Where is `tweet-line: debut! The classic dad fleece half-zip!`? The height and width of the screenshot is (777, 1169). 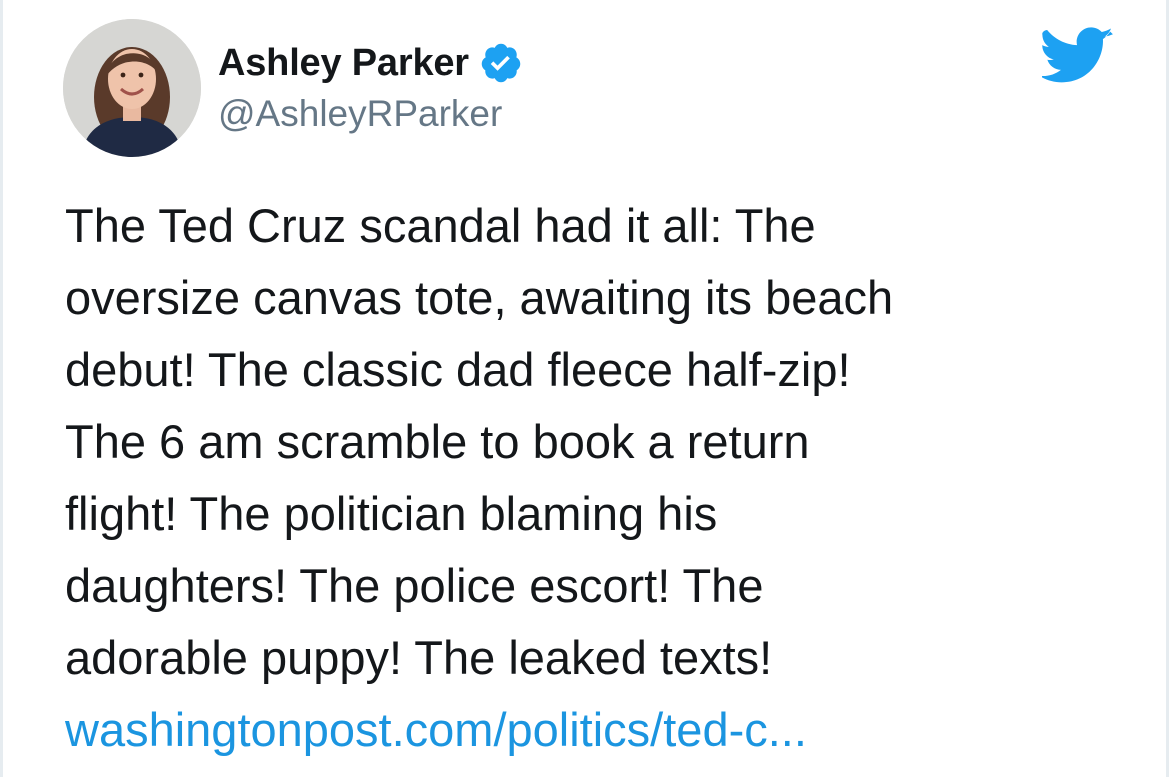 tweet-line: debut! The classic dad fleece half-zip! is located at coordinates (458, 369).